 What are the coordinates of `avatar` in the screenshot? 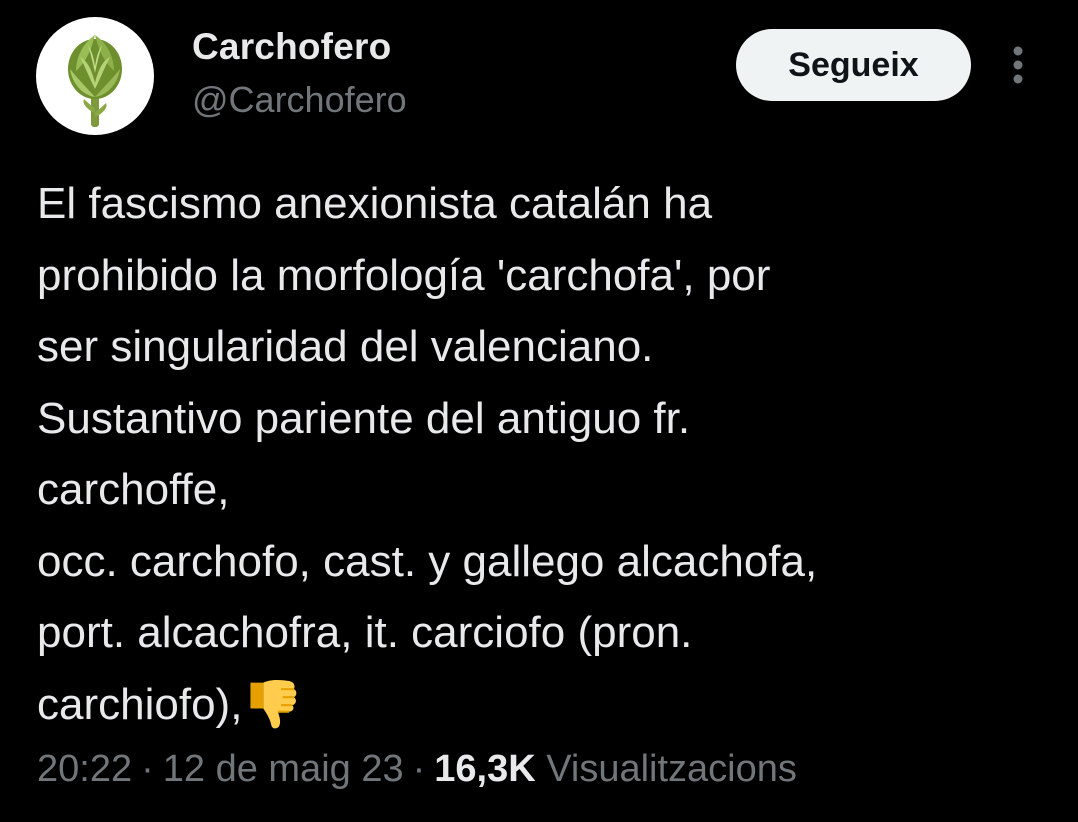 It's located at (95, 76).